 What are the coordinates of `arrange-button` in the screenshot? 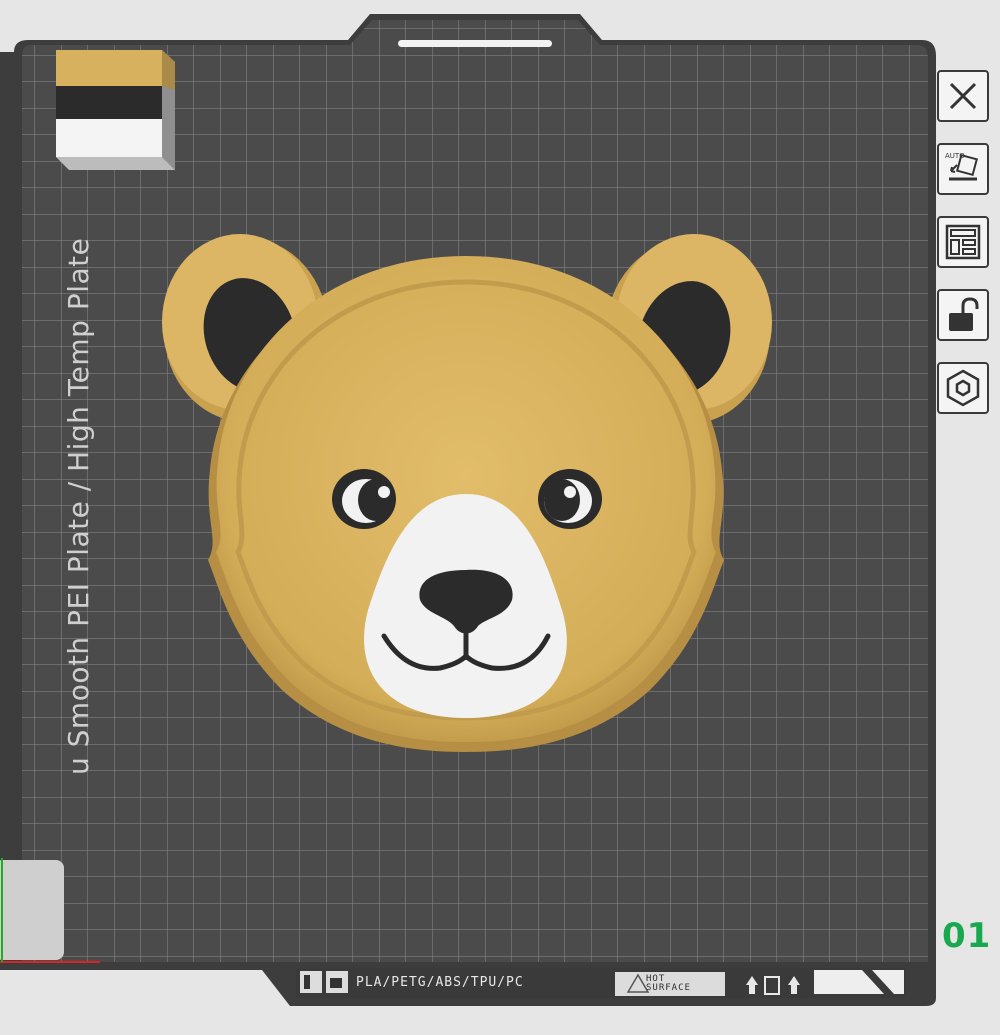 It's located at (963, 242).